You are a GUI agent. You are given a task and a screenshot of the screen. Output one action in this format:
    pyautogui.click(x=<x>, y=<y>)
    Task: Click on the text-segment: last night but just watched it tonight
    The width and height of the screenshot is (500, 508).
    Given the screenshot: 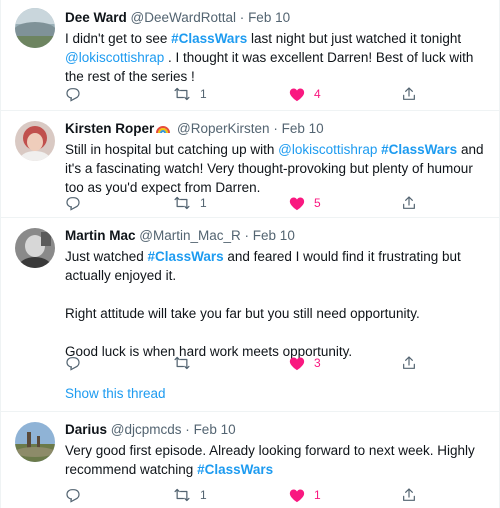 What is the action you would take?
    pyautogui.click(x=354, y=38)
    